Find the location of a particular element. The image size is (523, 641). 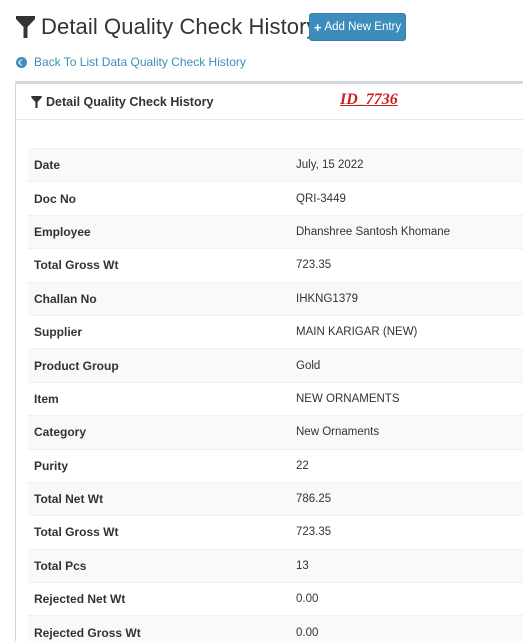

row-label: Doc No is located at coordinates (159, 198).